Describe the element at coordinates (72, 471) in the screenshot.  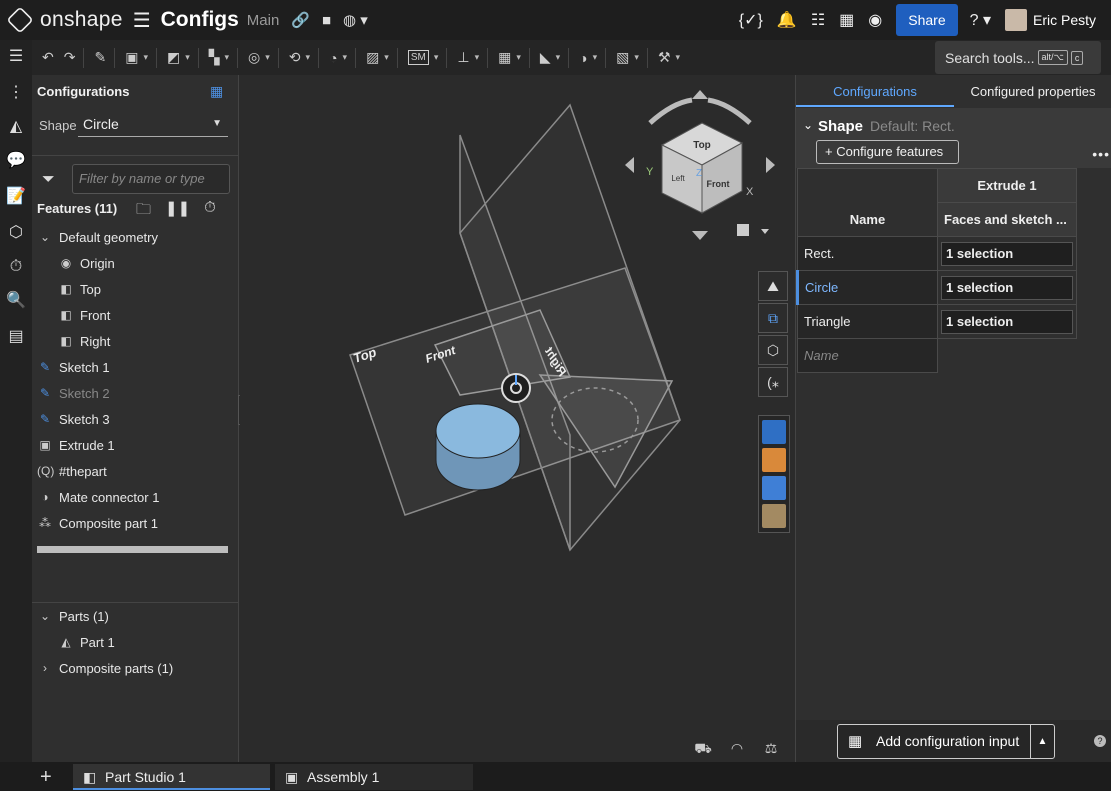
I see `tree-item-thepart: (Q) #thepart` at that location.